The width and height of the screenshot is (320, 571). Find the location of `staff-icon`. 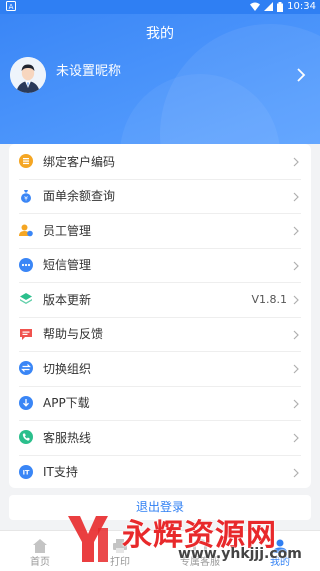

staff-icon is located at coordinates (26, 230).